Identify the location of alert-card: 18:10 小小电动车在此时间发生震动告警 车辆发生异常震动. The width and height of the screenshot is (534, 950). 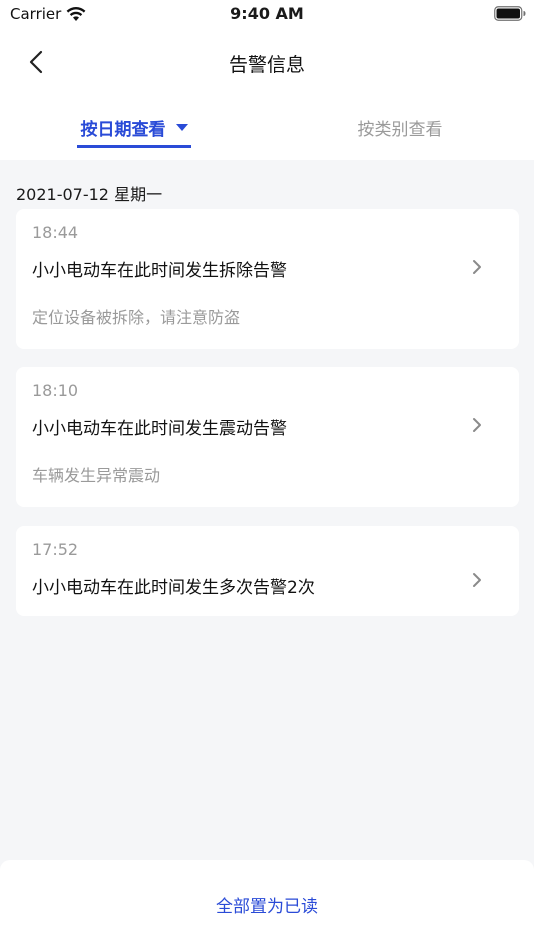
(267, 437).